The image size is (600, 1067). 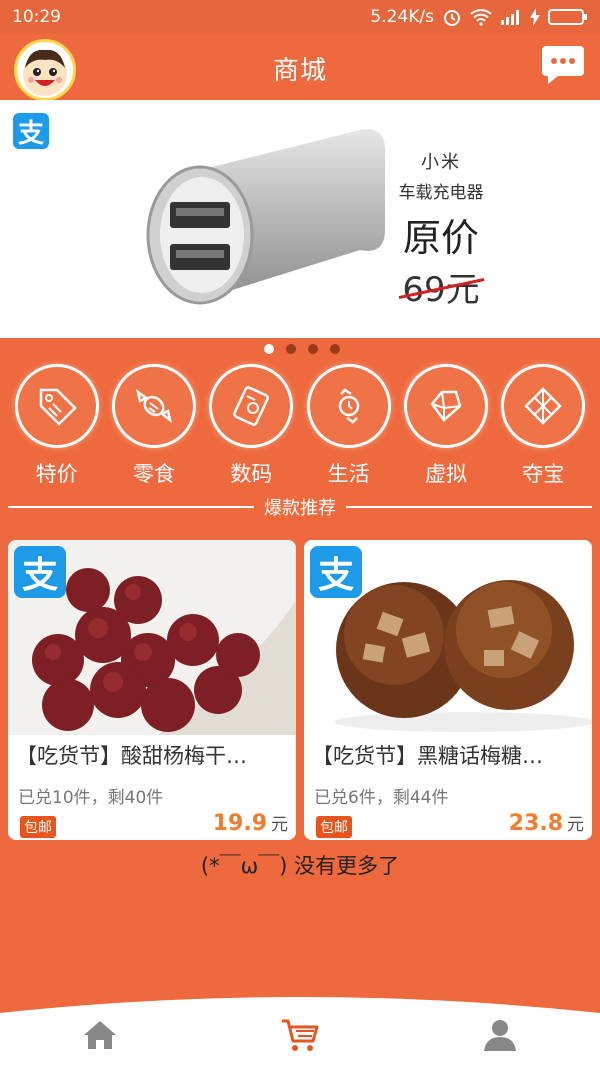 What do you see at coordinates (265, 217) in the screenshot?
I see `car-charger-image` at bounding box center [265, 217].